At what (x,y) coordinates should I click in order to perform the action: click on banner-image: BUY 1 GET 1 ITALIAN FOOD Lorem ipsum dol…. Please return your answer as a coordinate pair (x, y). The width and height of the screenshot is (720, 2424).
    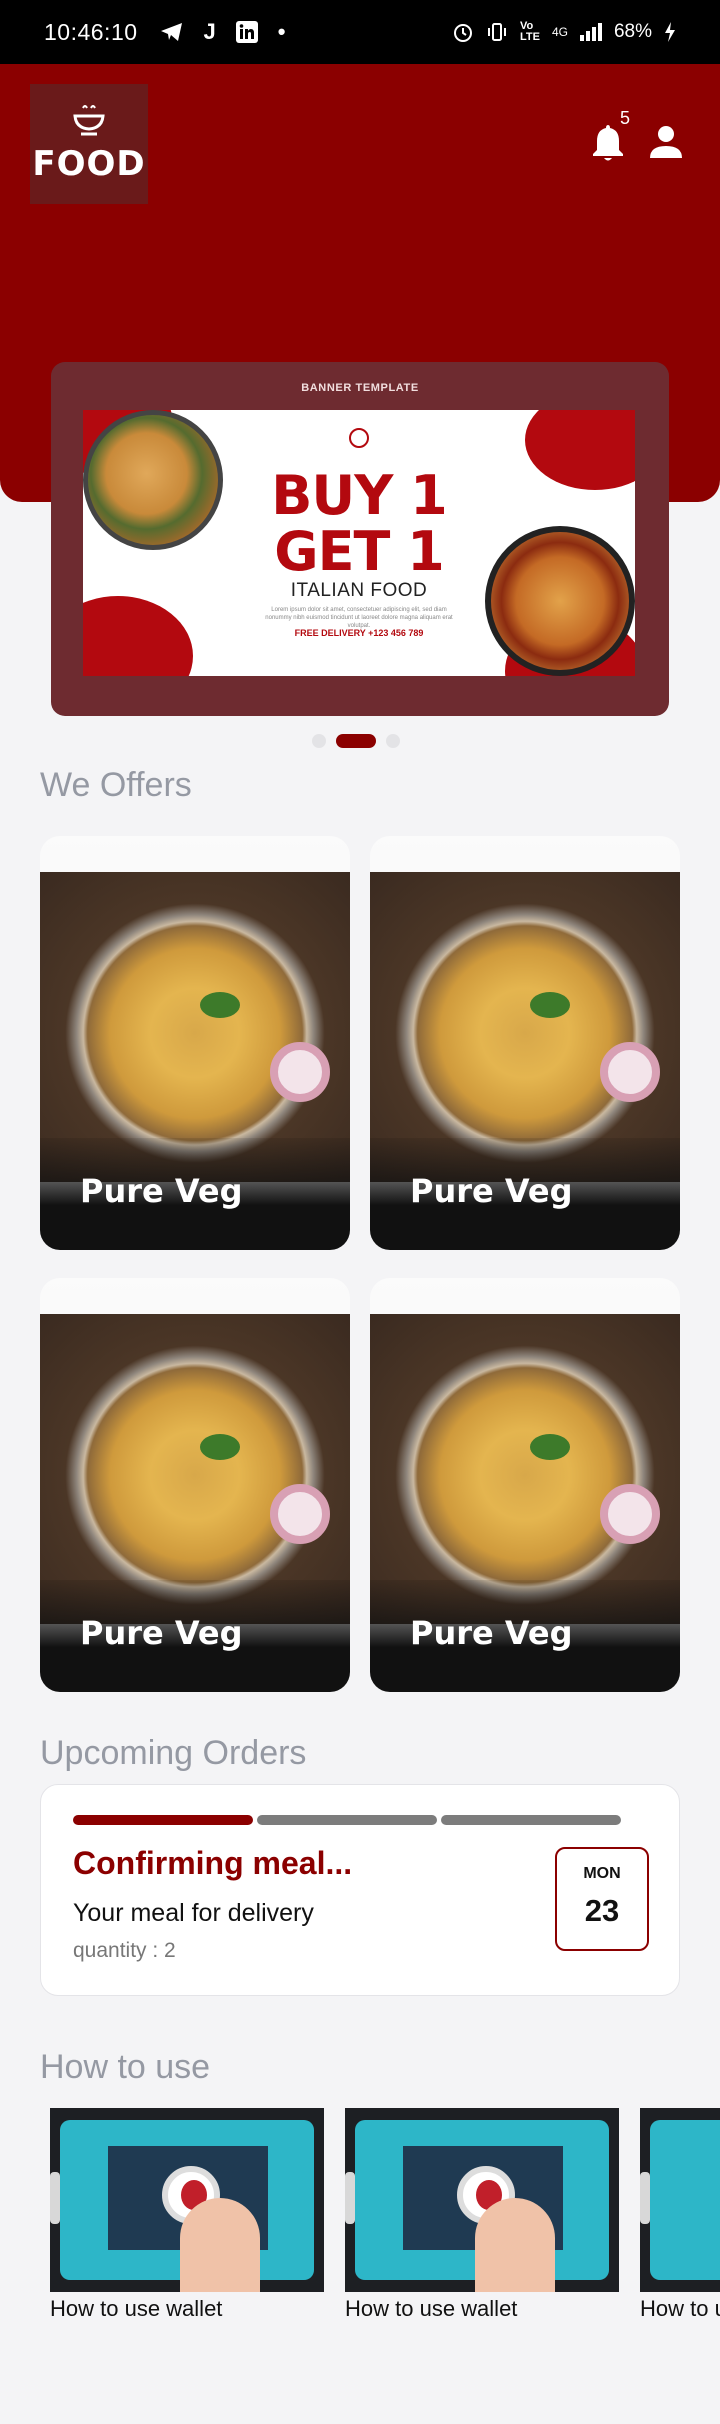
    Looking at the image, I should click on (359, 543).